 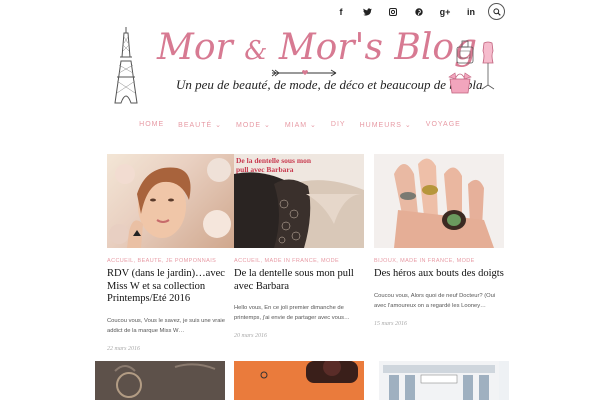 I want to click on nav-item-label: MODE, so click(x=248, y=125).